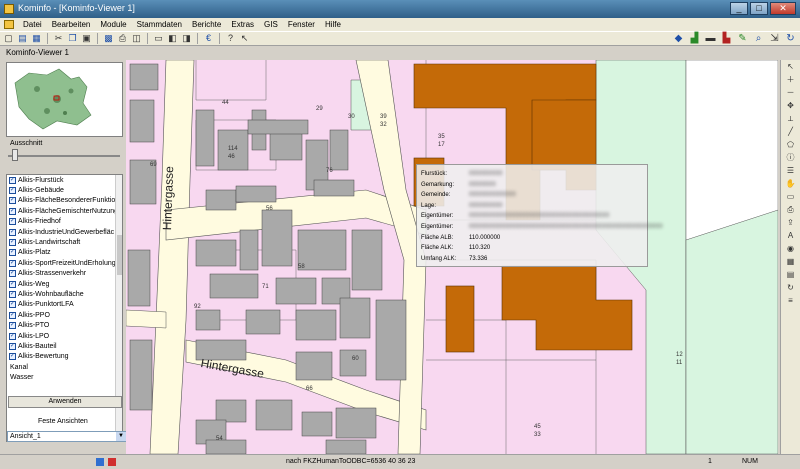  What do you see at coordinates (791, 145) in the screenshot?
I see `polygon-icon: ⬠` at bounding box center [791, 145].